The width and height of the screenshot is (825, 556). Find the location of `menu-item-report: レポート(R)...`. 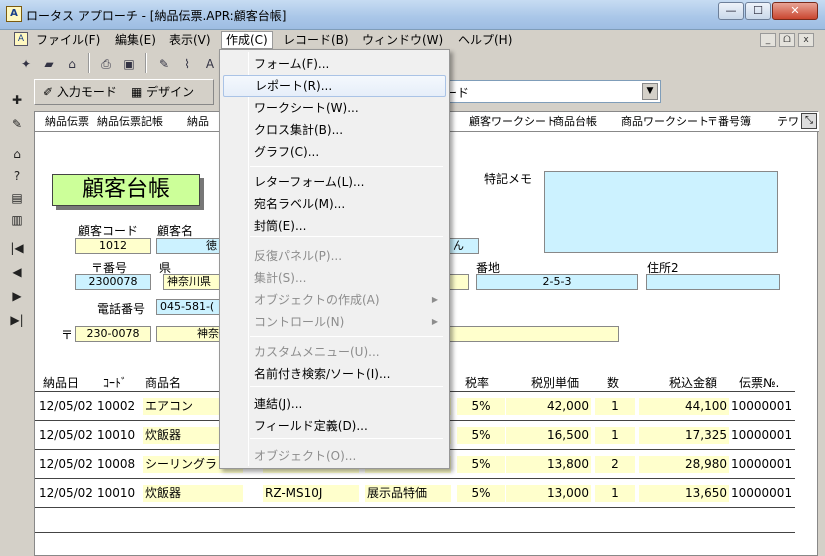

menu-item-report: レポート(R)... is located at coordinates (334, 86).